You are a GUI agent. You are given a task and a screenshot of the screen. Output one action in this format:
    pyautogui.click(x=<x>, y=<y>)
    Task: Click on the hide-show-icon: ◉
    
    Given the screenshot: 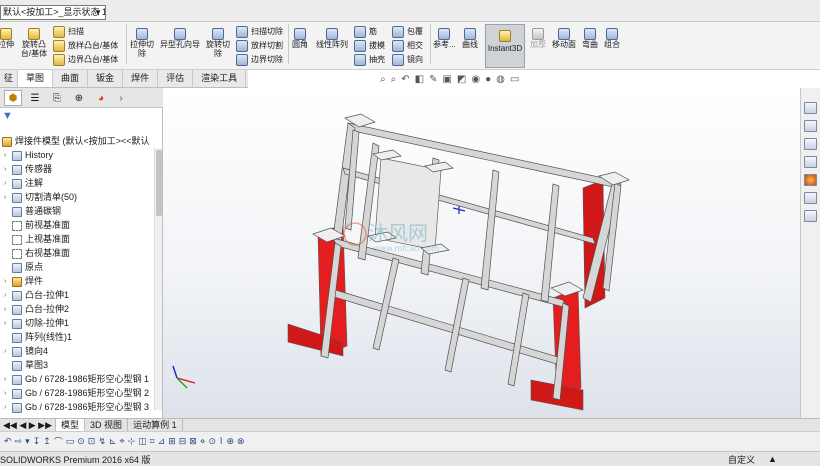 What is the action you would take?
    pyautogui.click(x=475, y=79)
    